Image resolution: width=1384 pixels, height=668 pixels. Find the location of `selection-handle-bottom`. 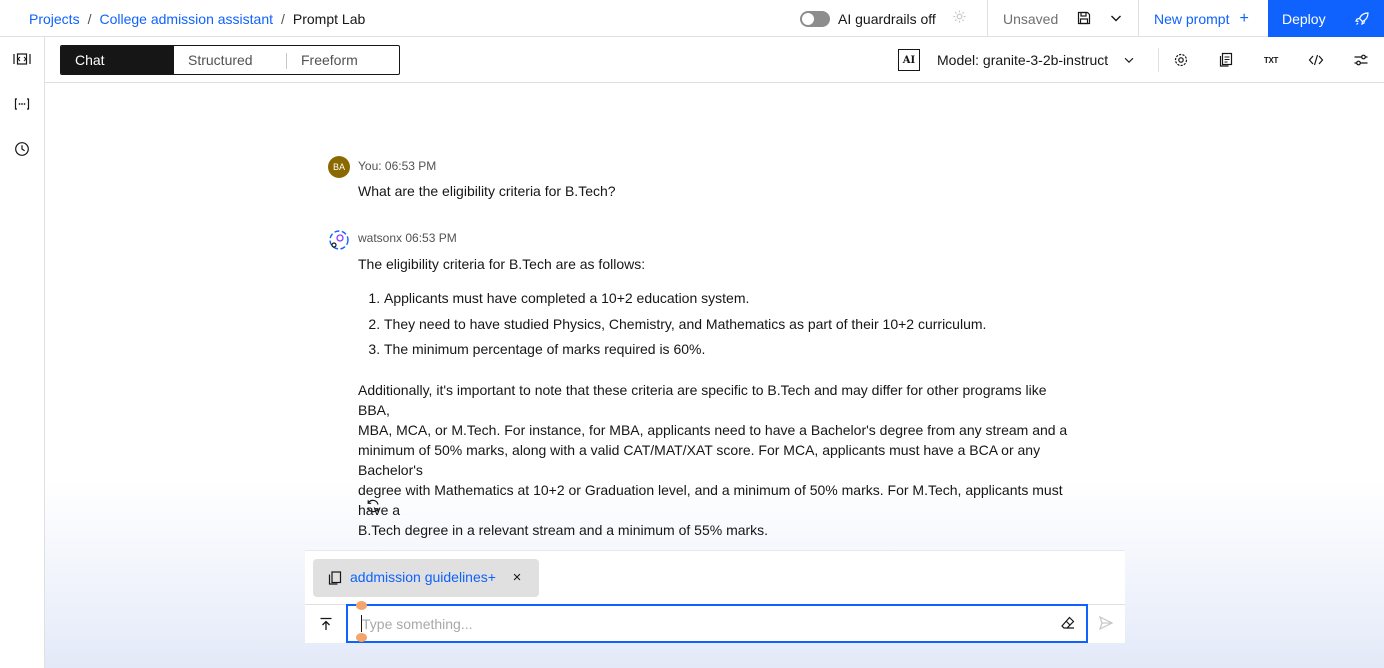

selection-handle-bottom is located at coordinates (361, 637).